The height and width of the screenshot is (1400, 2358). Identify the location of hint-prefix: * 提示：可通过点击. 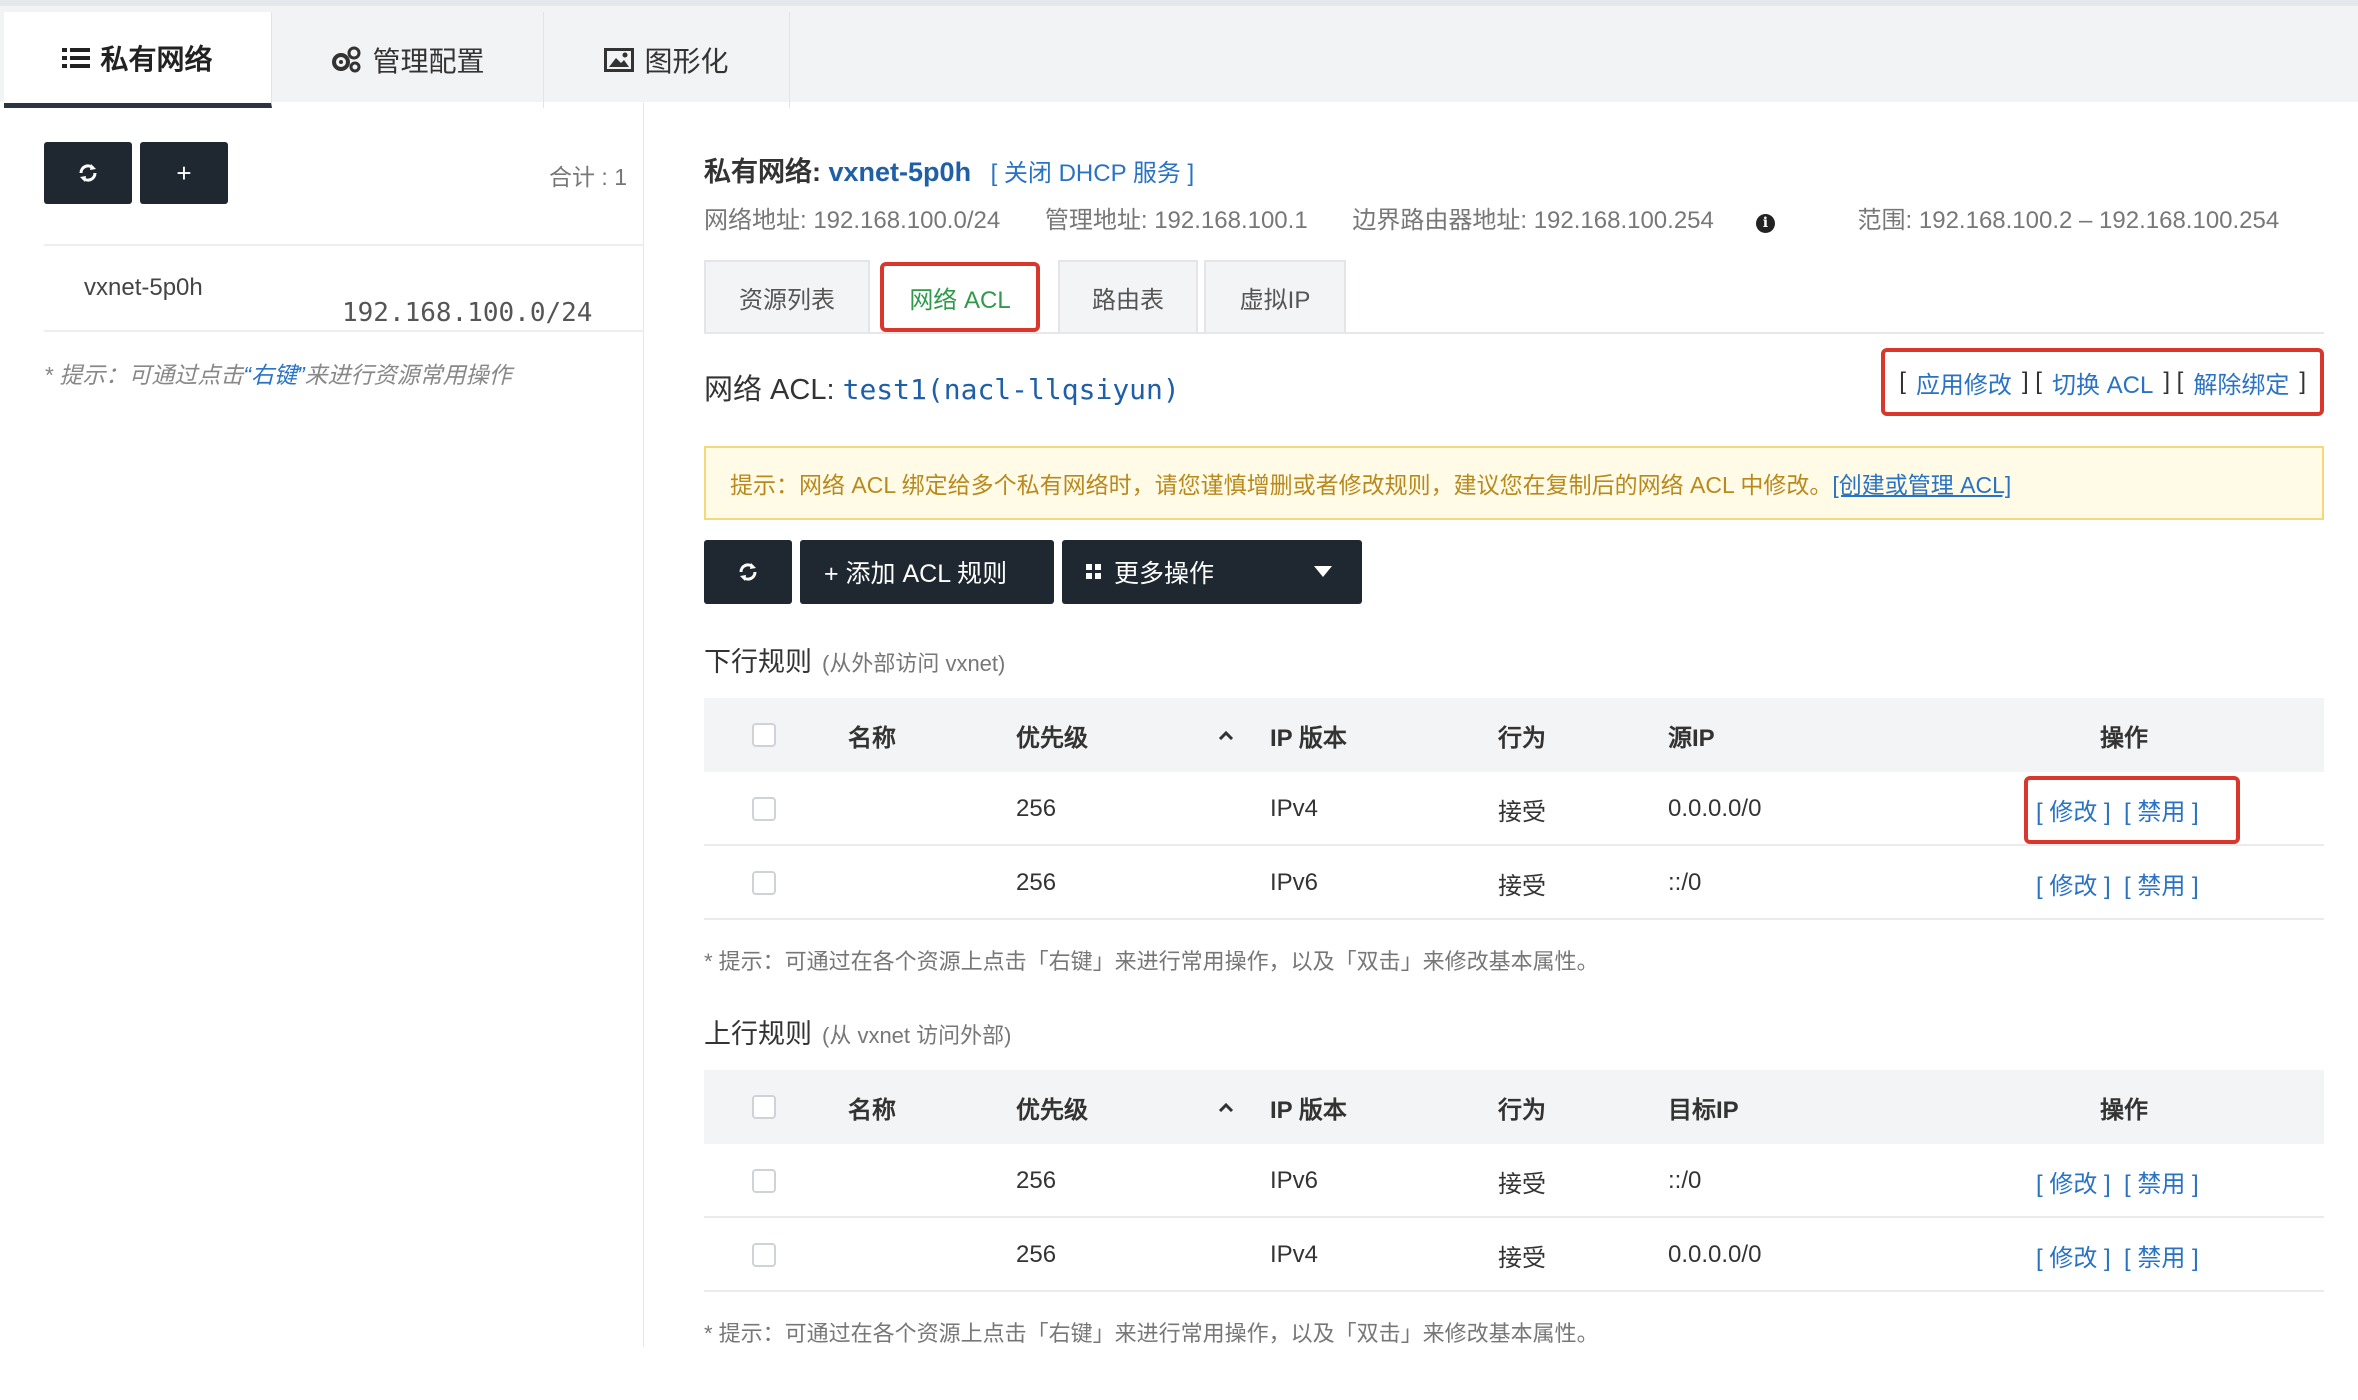
(144, 375).